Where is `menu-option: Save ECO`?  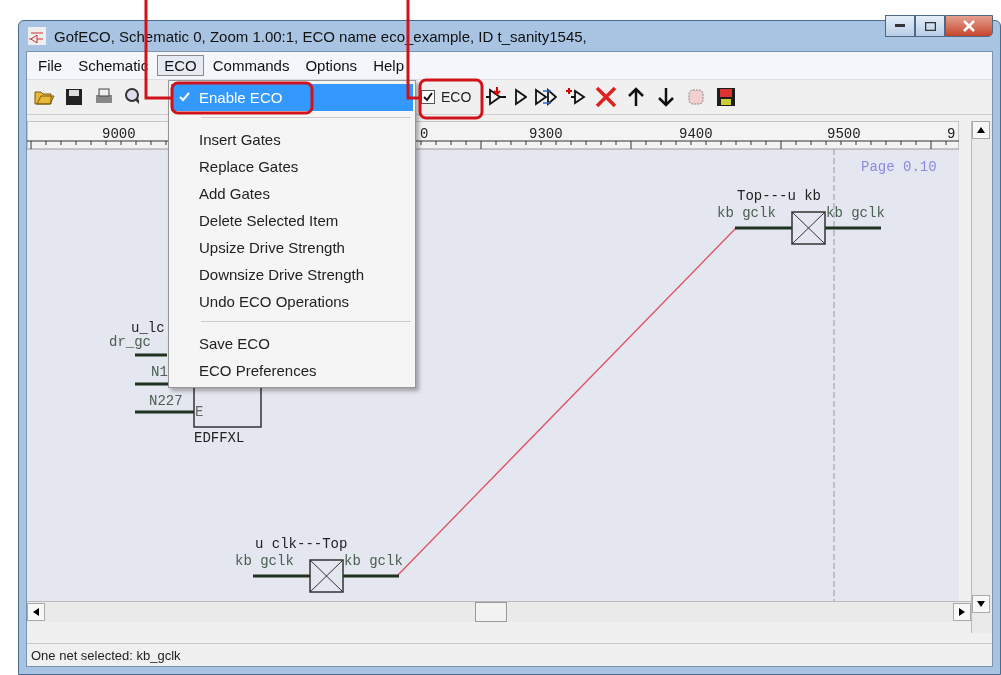 menu-option: Save ECO is located at coordinates (292, 343).